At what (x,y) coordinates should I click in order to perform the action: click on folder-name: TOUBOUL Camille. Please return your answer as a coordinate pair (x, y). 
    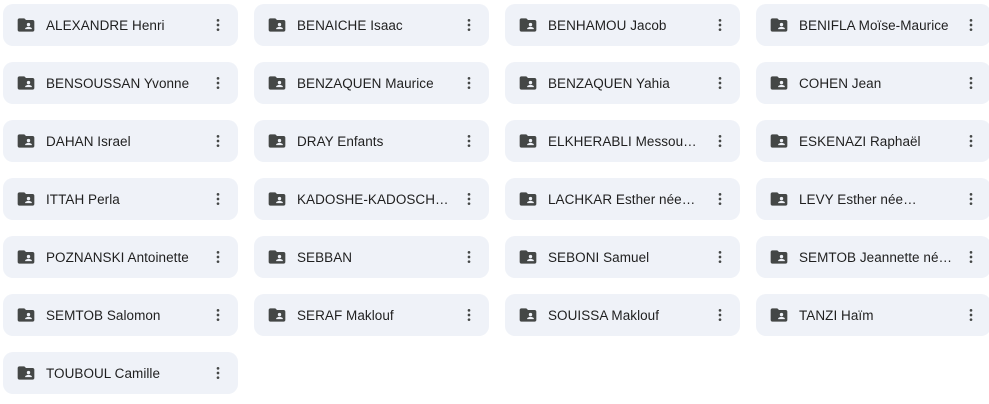
    Looking at the image, I should click on (103, 373).